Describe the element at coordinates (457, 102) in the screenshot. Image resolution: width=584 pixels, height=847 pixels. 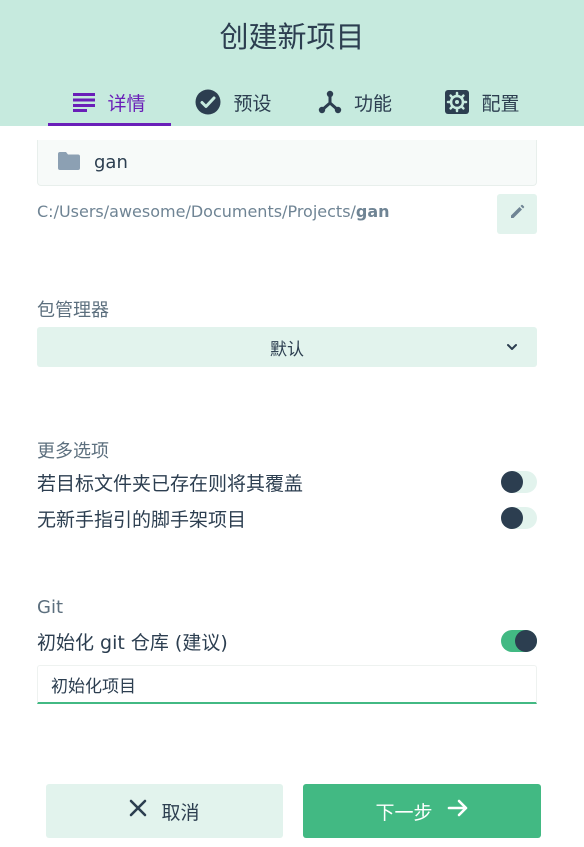
I see `gear-icon` at that location.